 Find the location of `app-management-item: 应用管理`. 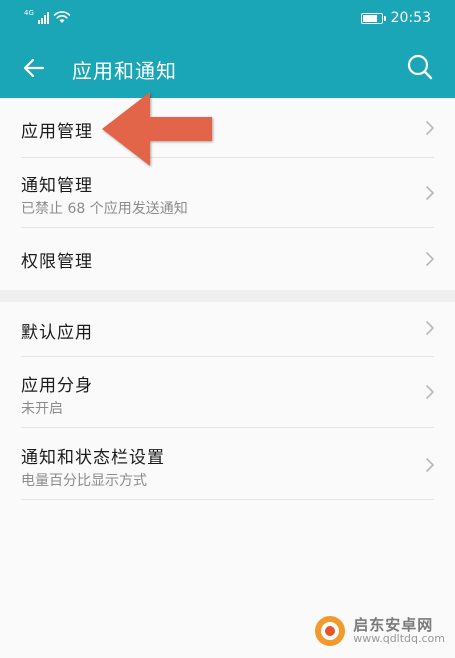

app-management-item: 应用管理 is located at coordinates (227, 128).